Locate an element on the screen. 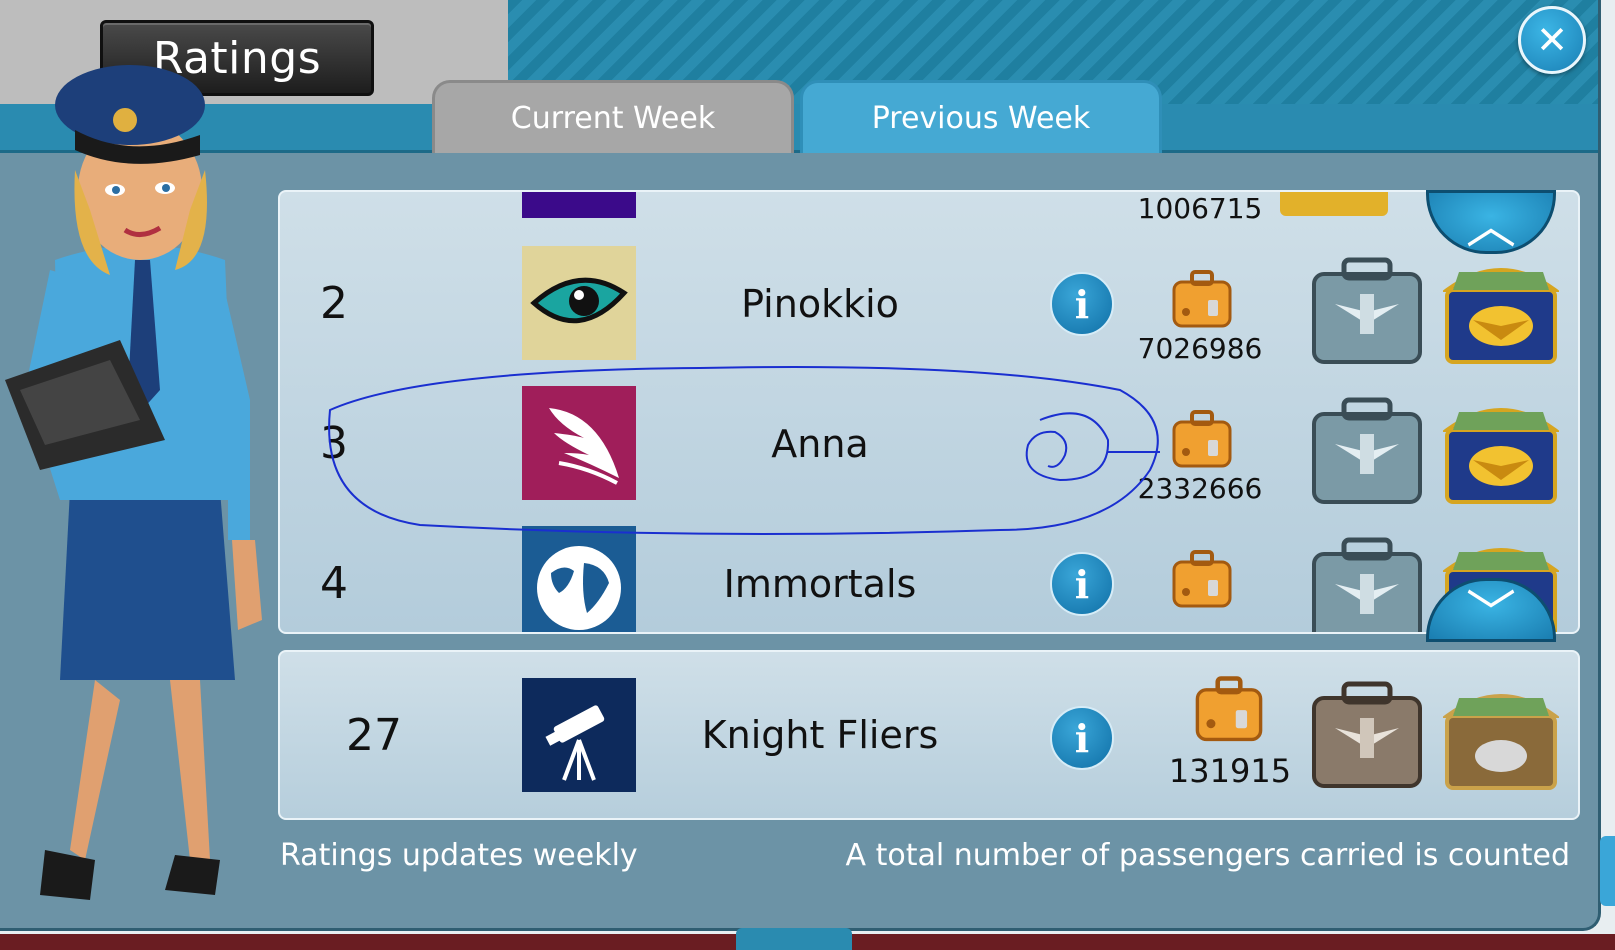 Image resolution: width=1615 pixels, height=950 pixels. wing-icon is located at coordinates (584, 446).